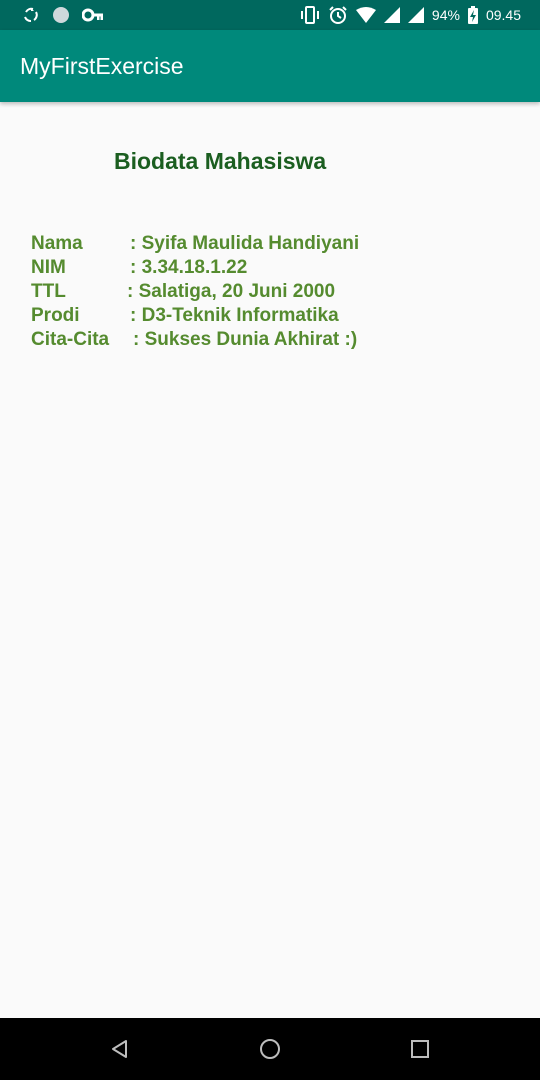 The image size is (540, 1080). I want to click on bio-value: : Sukses Dunia Akhirat :), so click(245, 339).